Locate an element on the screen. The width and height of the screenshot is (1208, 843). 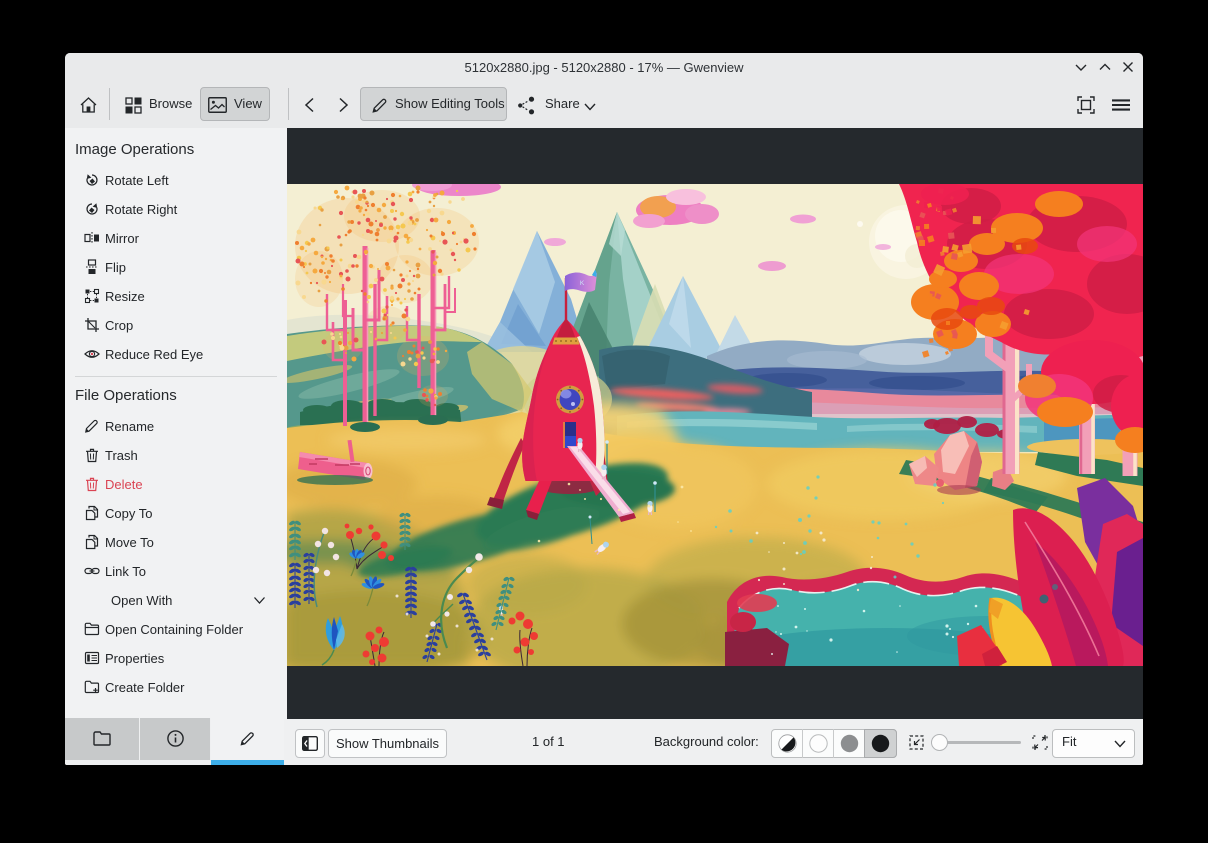
svg-text: K is located at coordinates (582, 283).